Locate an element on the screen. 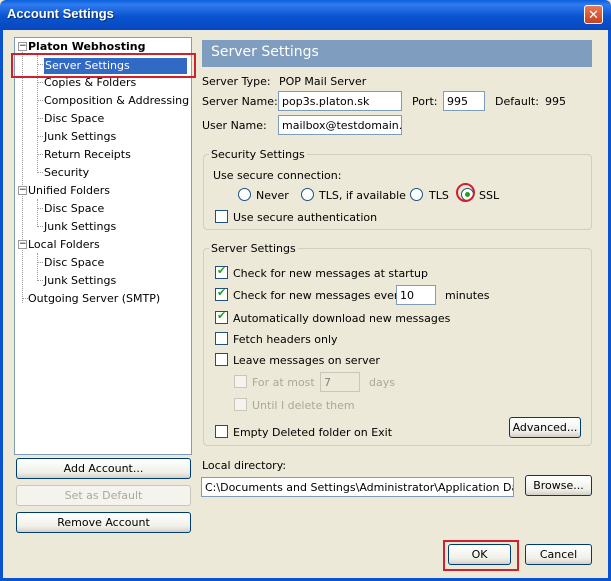  fetch-headers-label: Fetch headers only is located at coordinates (285, 339).